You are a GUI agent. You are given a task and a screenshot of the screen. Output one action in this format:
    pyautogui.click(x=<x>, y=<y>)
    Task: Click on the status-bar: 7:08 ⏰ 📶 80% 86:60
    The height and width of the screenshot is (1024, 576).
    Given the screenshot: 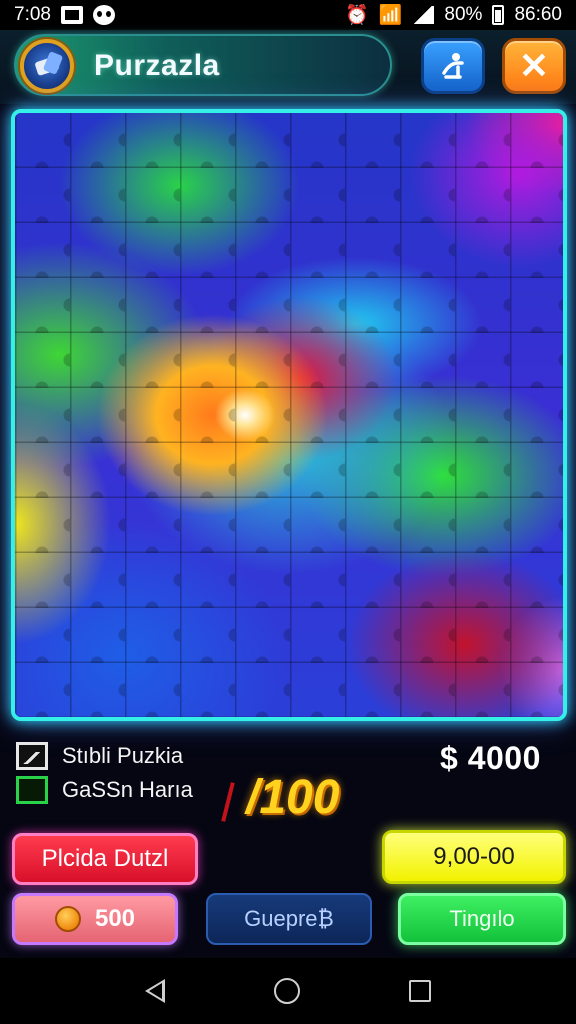 What is the action you would take?
    pyautogui.click(x=288, y=15)
    